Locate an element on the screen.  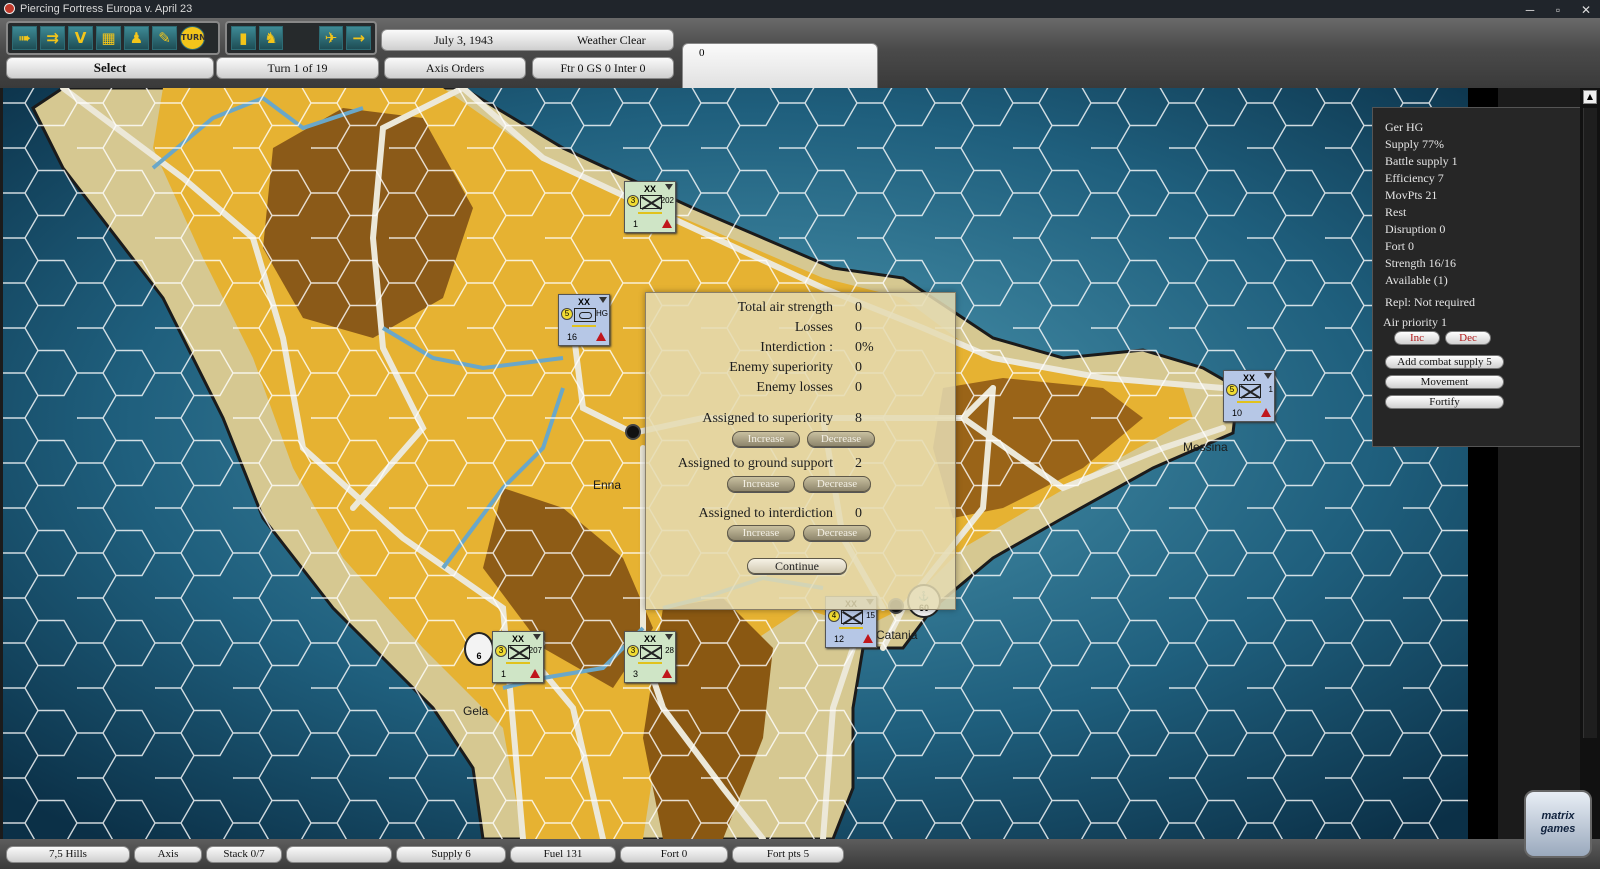
unit-badge: 5 is located at coordinates (567, 314).